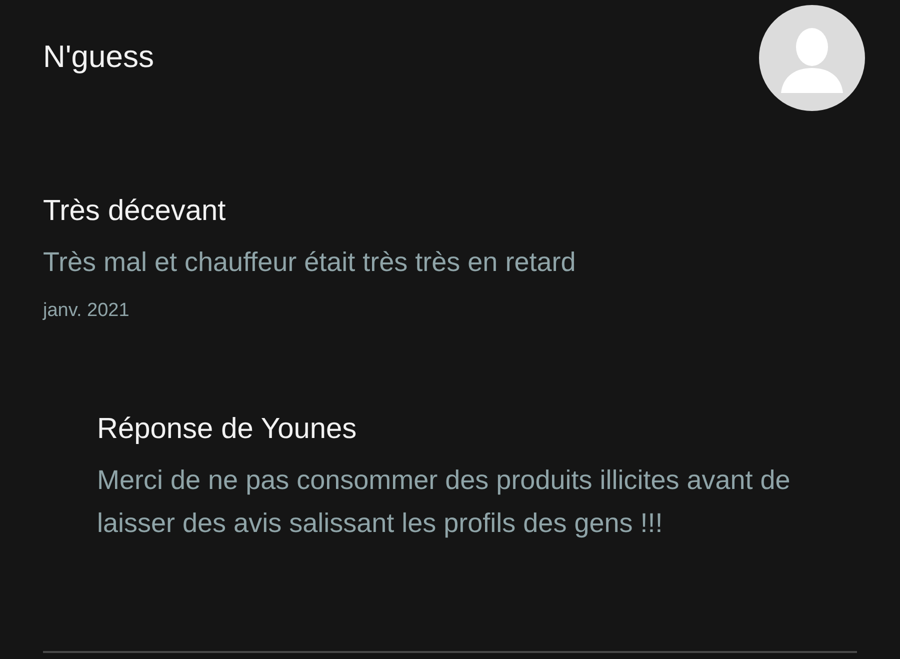 The height and width of the screenshot is (659, 900). I want to click on author-name: N'guess, so click(98, 57).